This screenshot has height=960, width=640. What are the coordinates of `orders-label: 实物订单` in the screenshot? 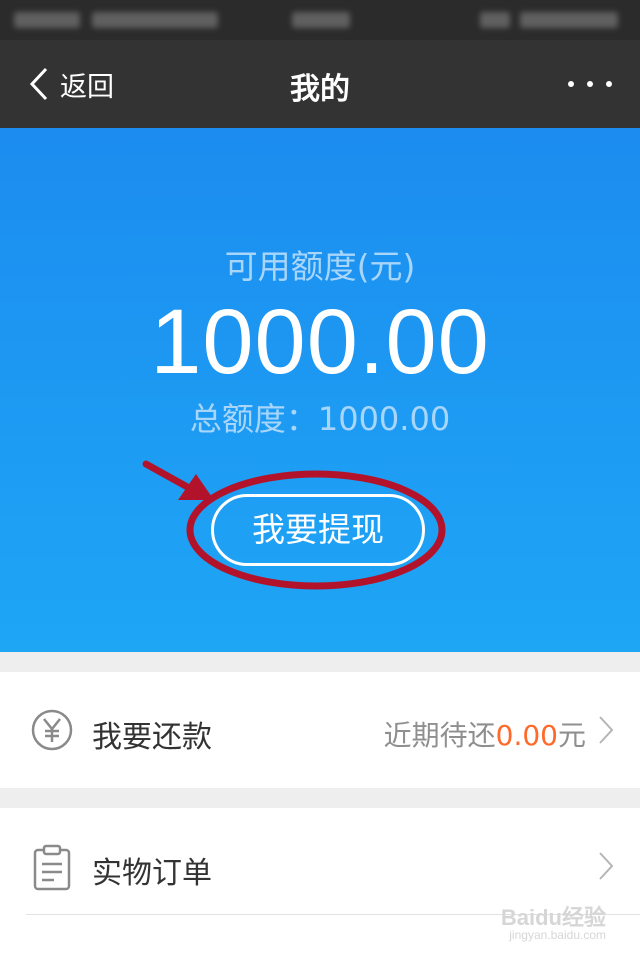 It's located at (152, 873).